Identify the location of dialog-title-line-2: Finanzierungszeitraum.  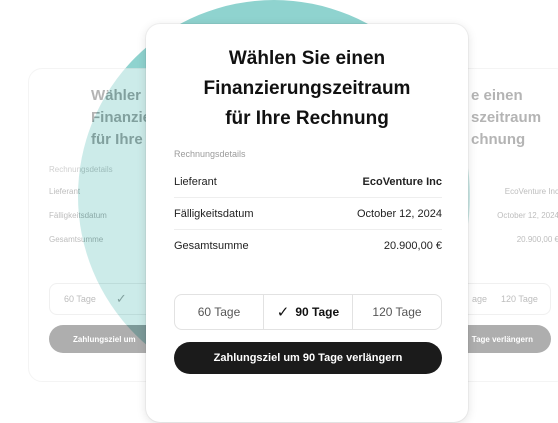
(307, 88).